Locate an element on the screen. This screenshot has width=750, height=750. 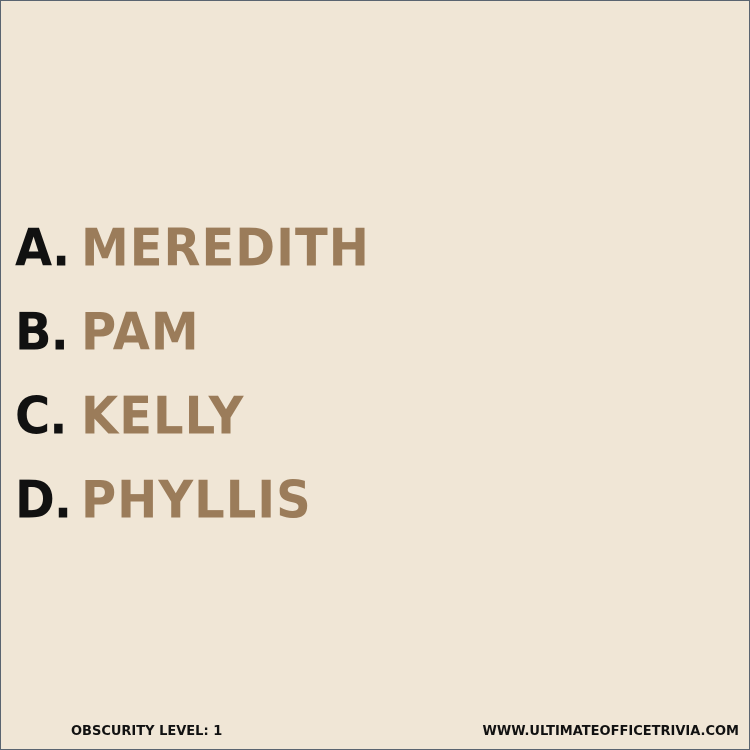
option-answer: PAM is located at coordinates (140, 332).